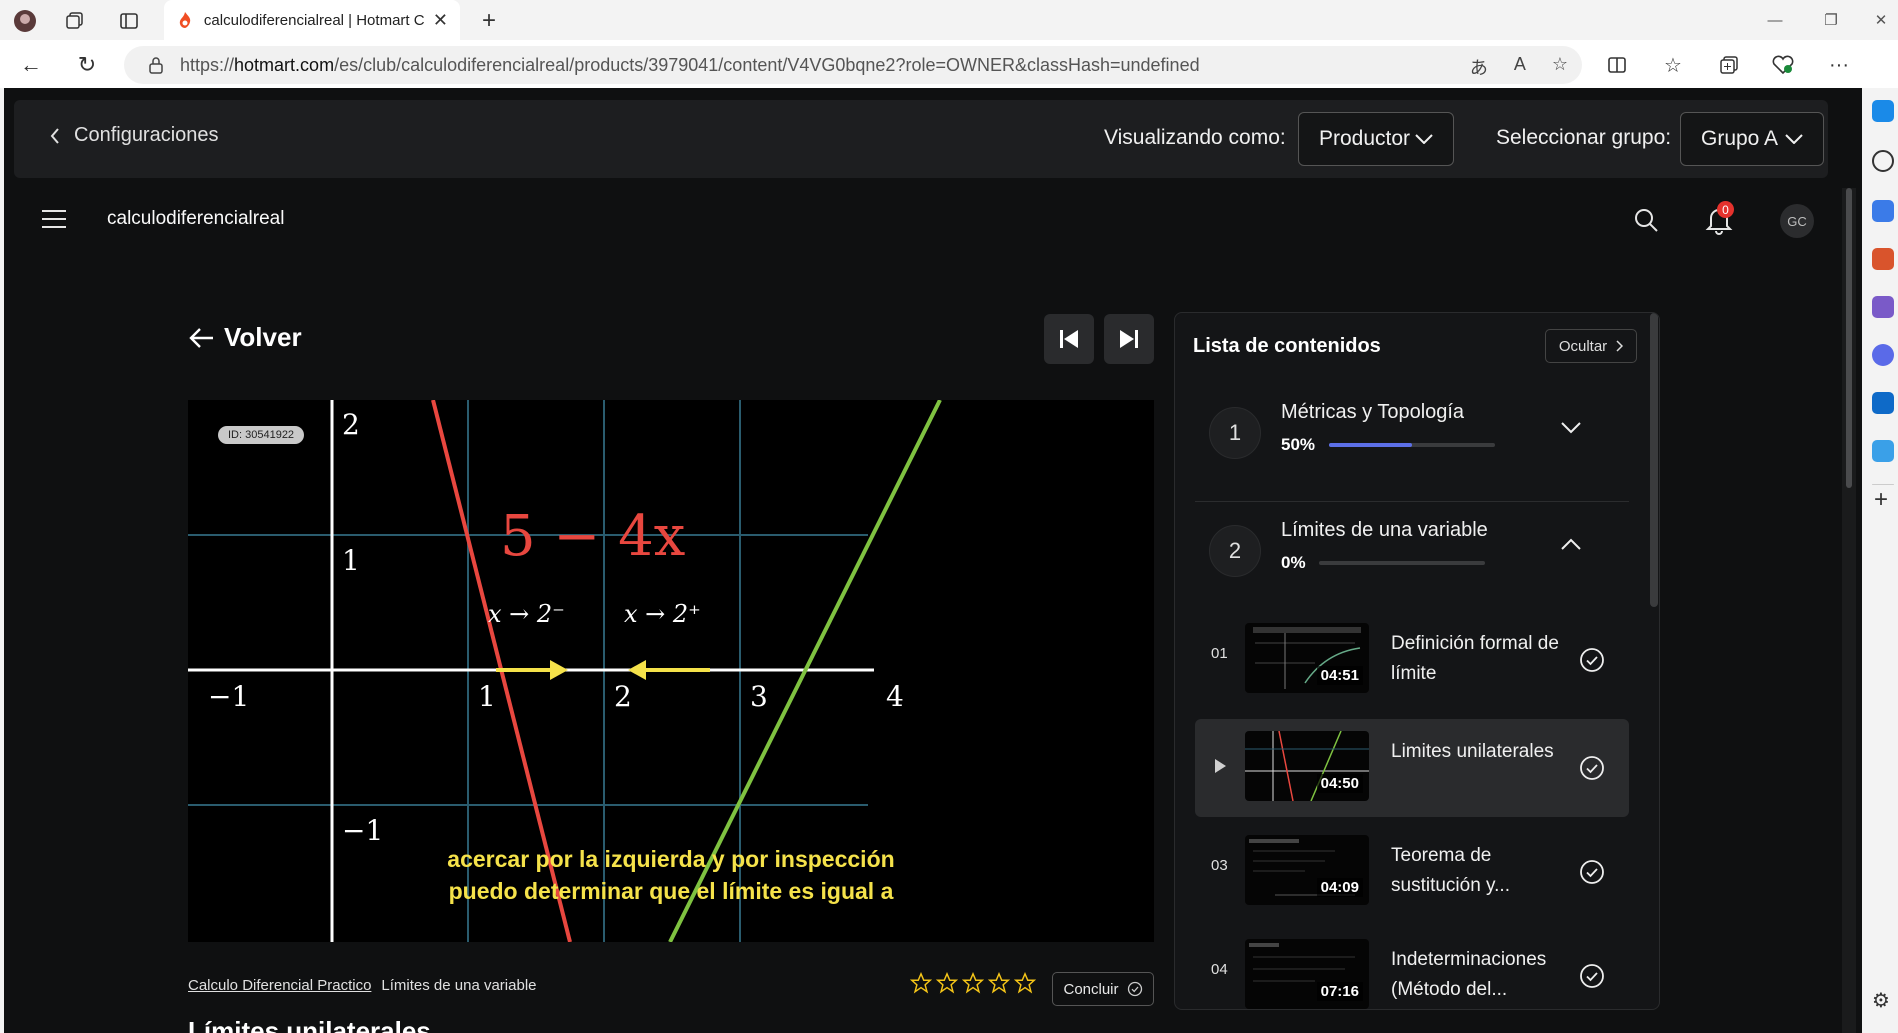 The height and width of the screenshot is (1033, 1898). I want to click on rating-stars, so click(973, 983).